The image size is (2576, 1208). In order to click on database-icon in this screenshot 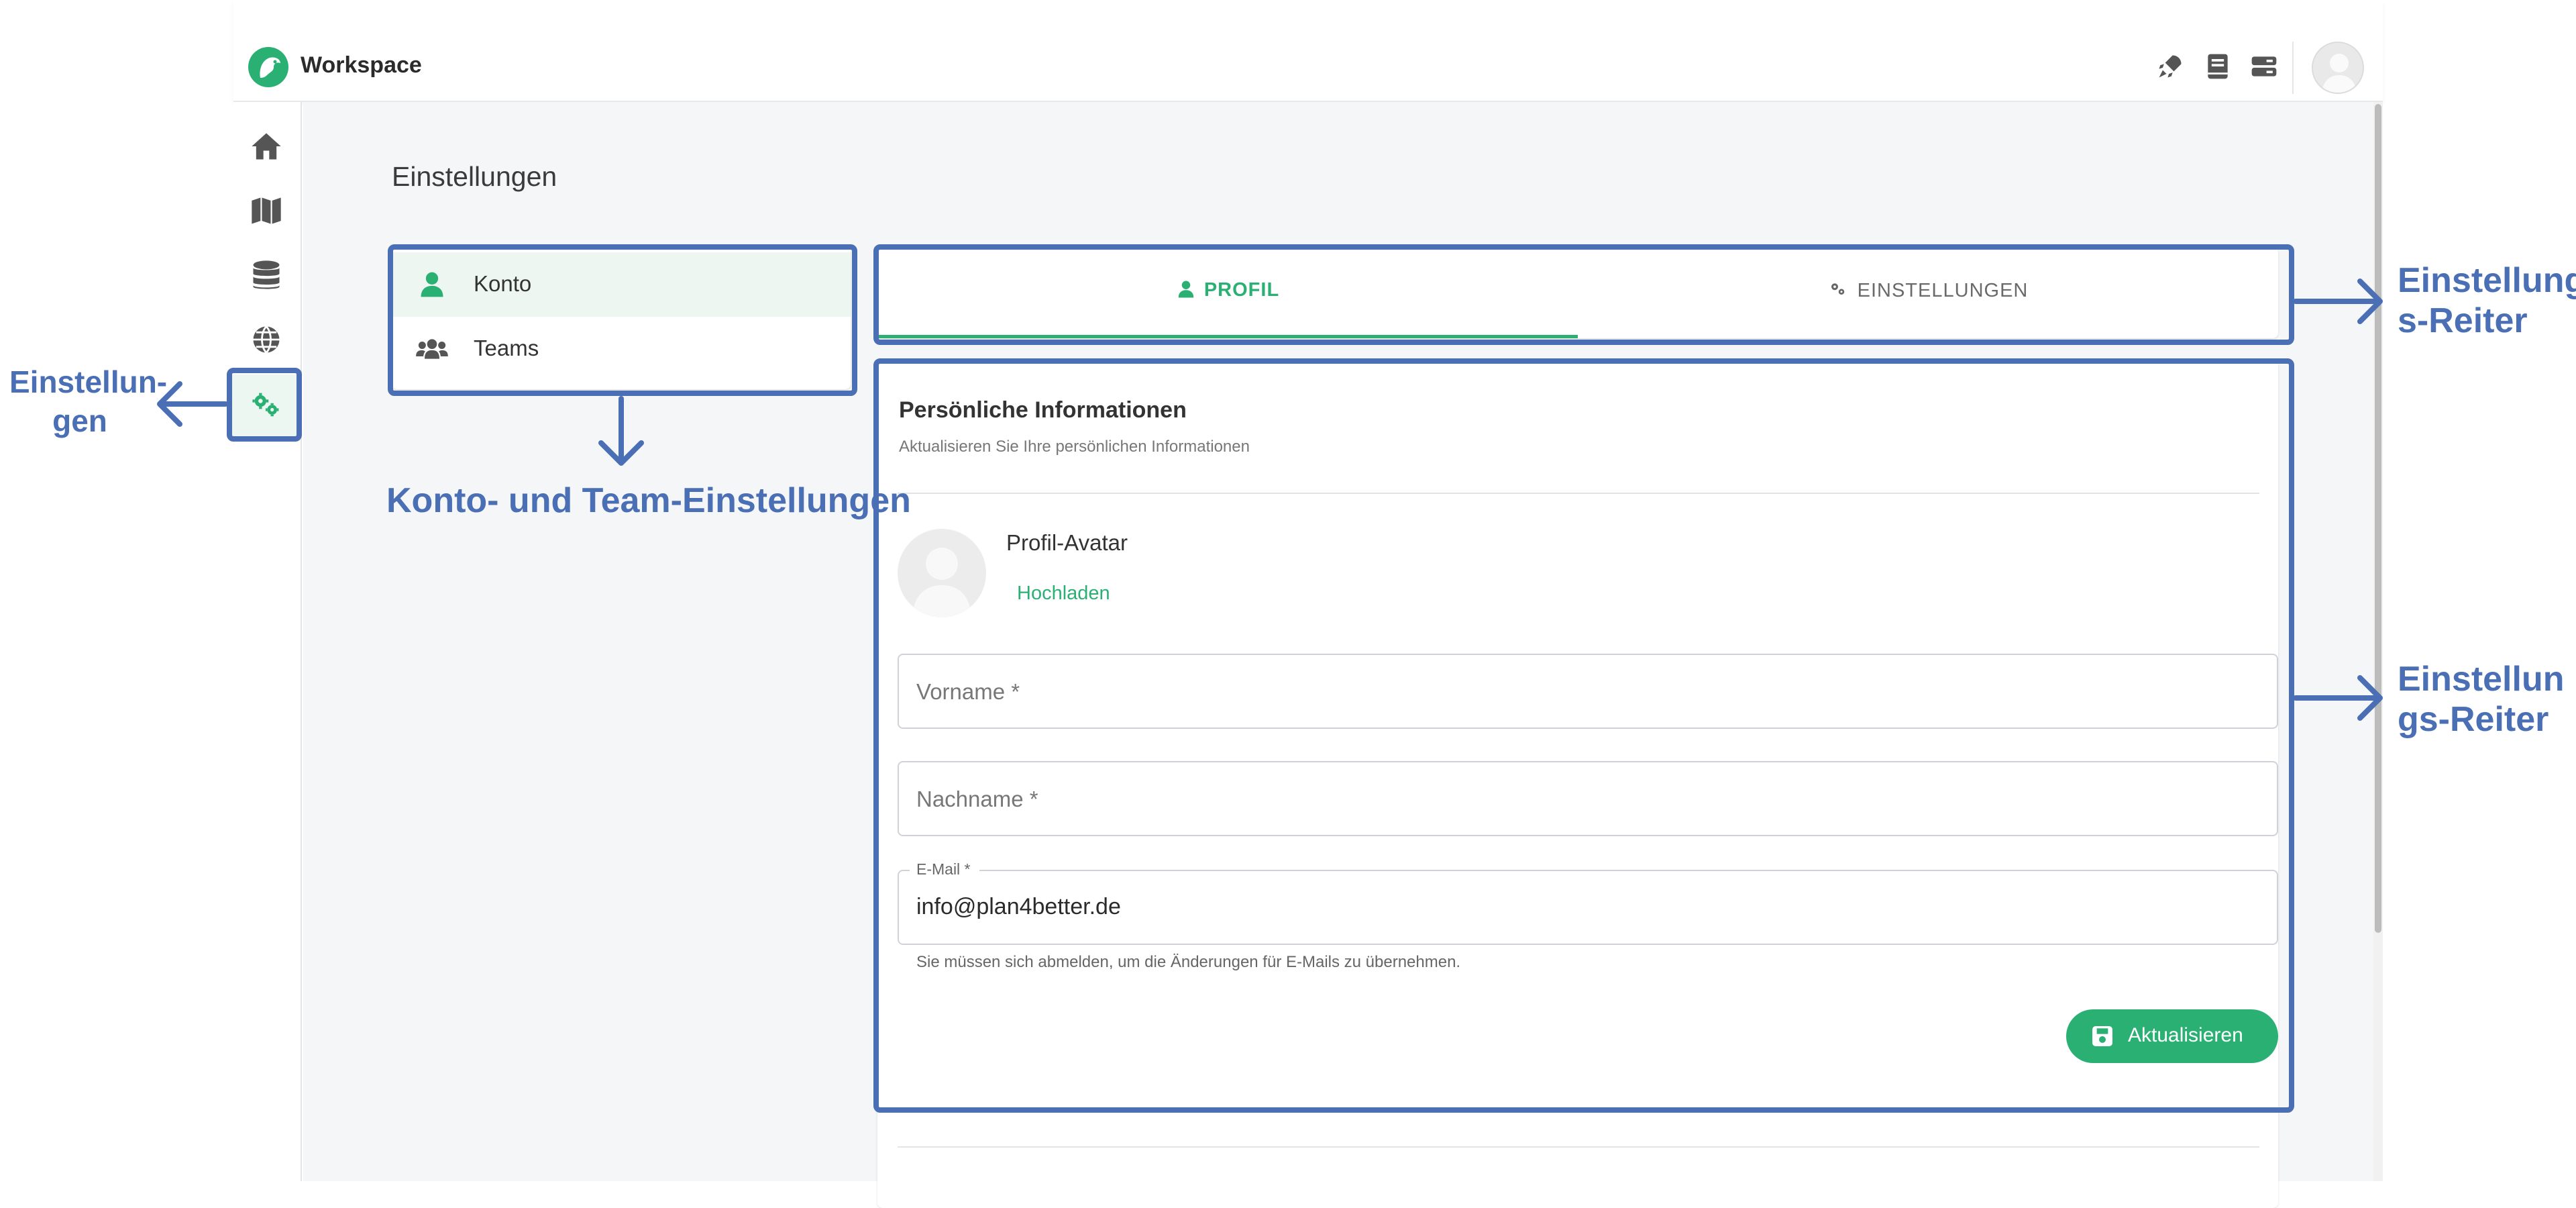, I will do `click(266, 275)`.